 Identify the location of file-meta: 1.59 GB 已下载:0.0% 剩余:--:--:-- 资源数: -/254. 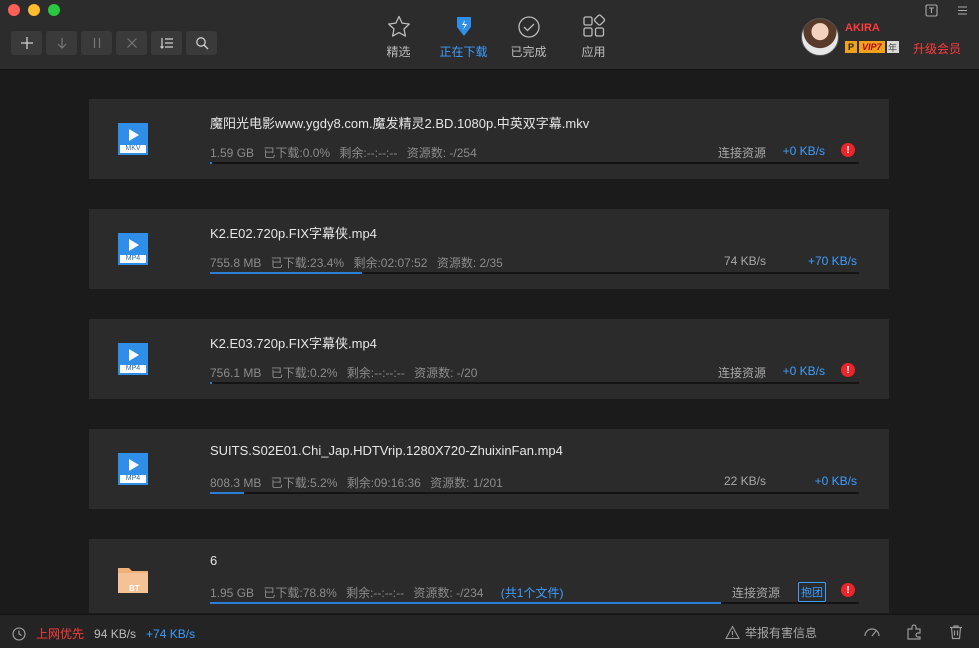
(346, 152).